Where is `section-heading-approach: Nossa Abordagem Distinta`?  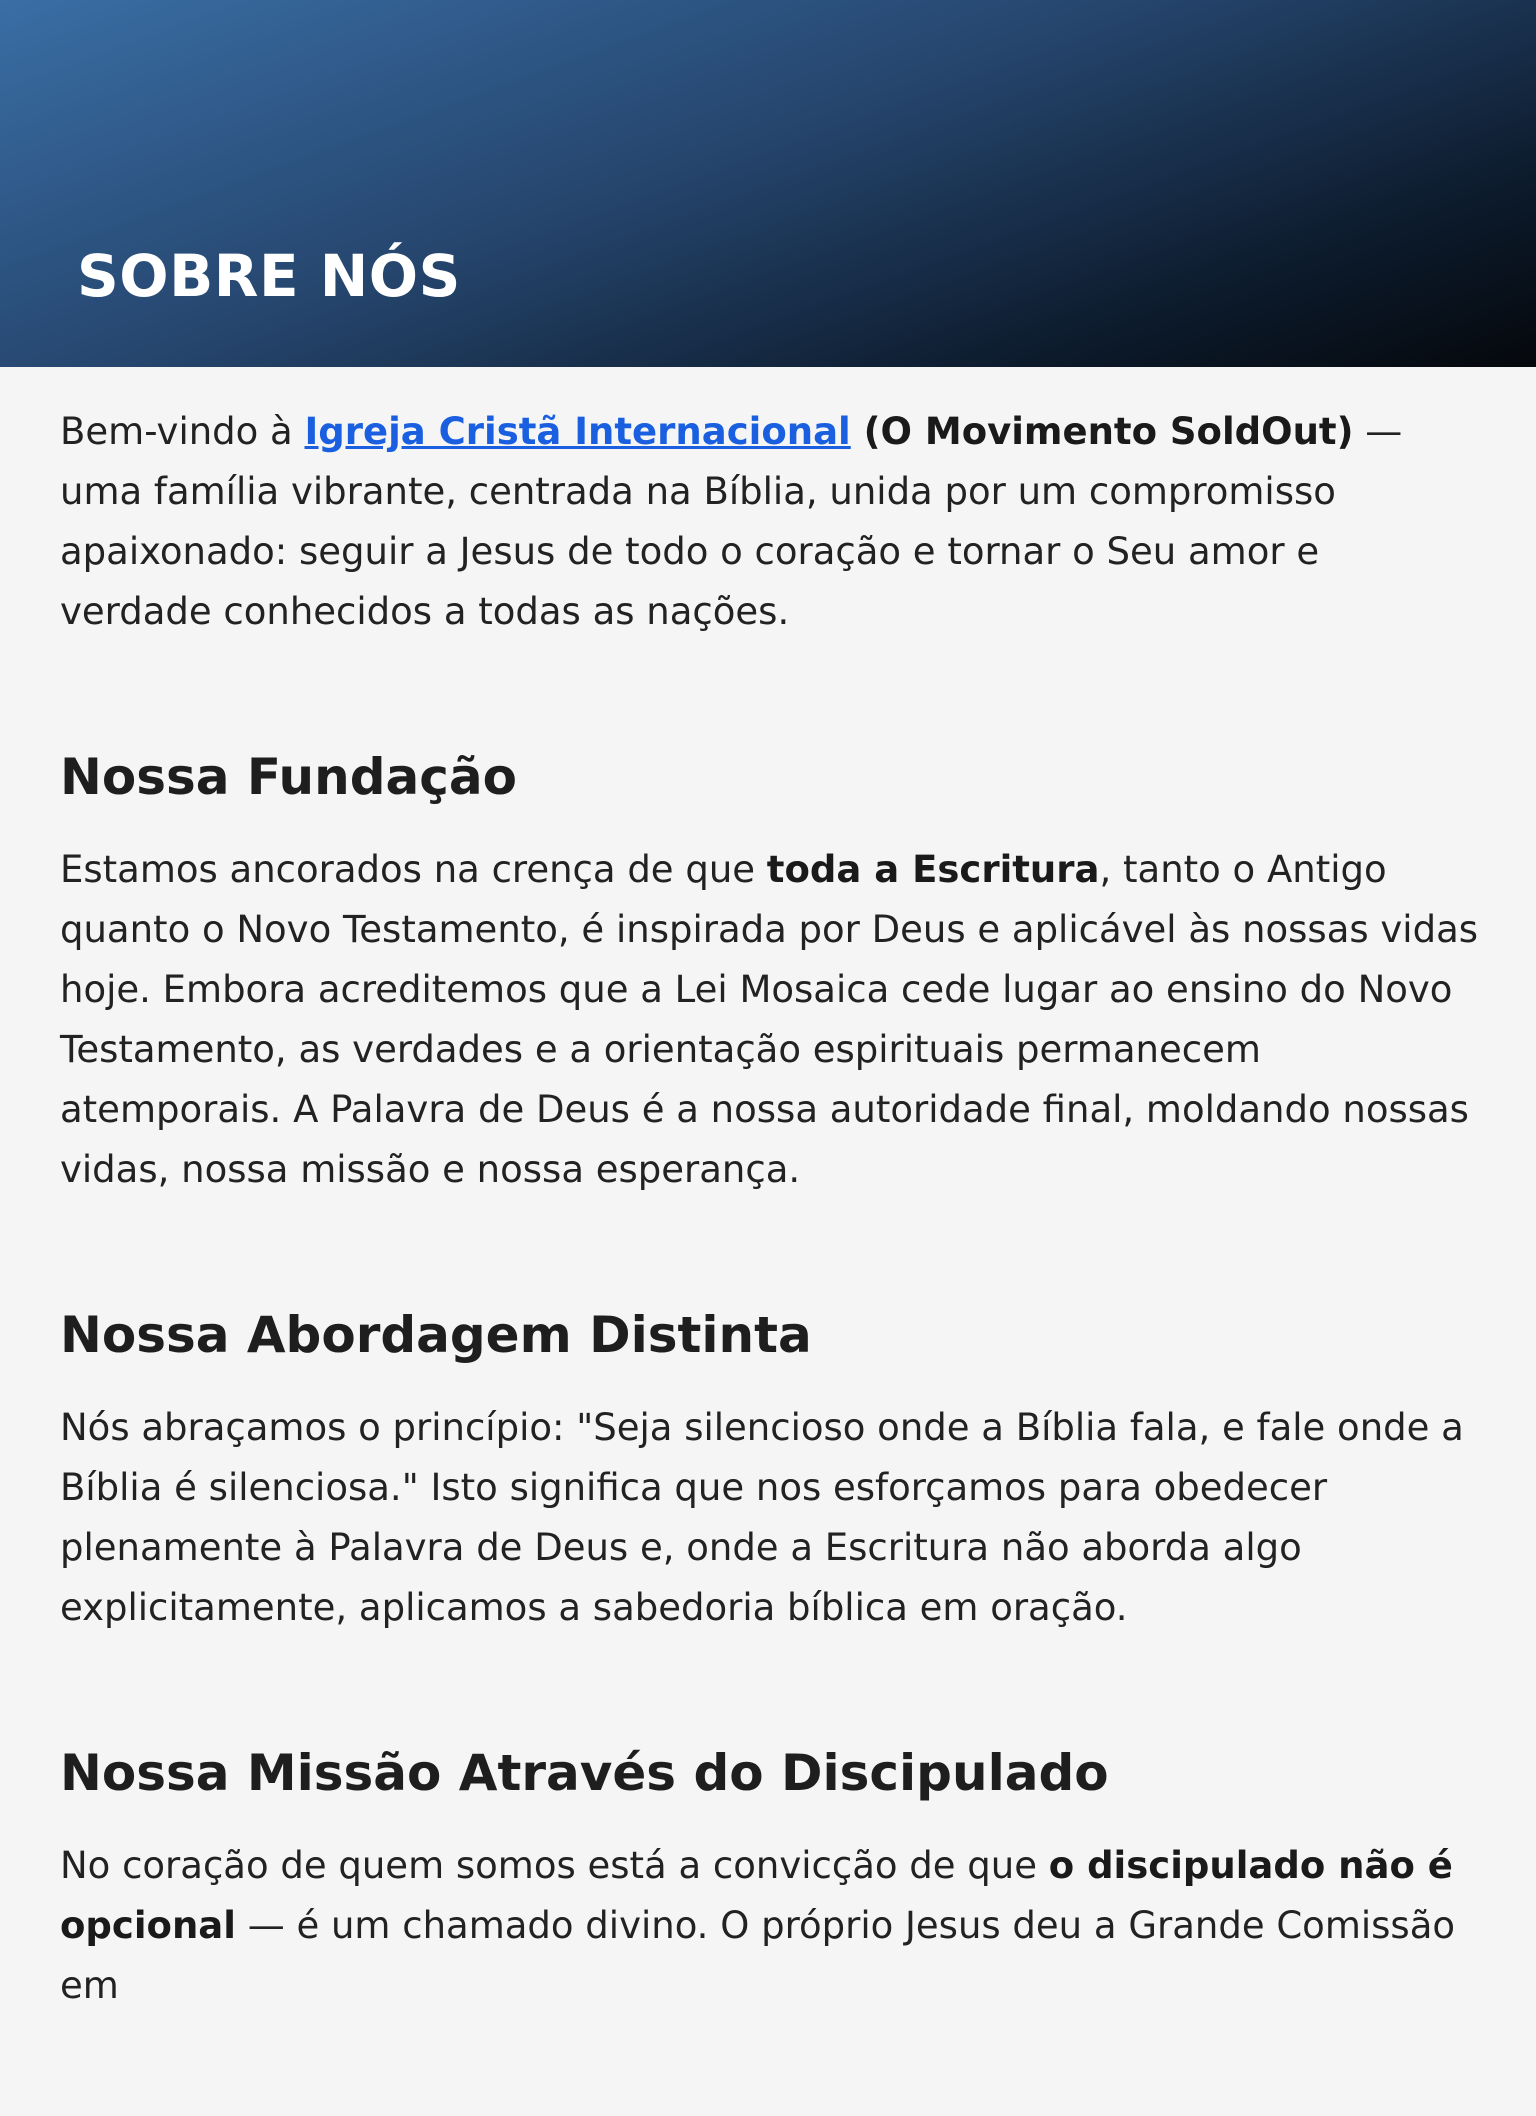 section-heading-approach: Nossa Abordagem Distinta is located at coordinates (436, 1335).